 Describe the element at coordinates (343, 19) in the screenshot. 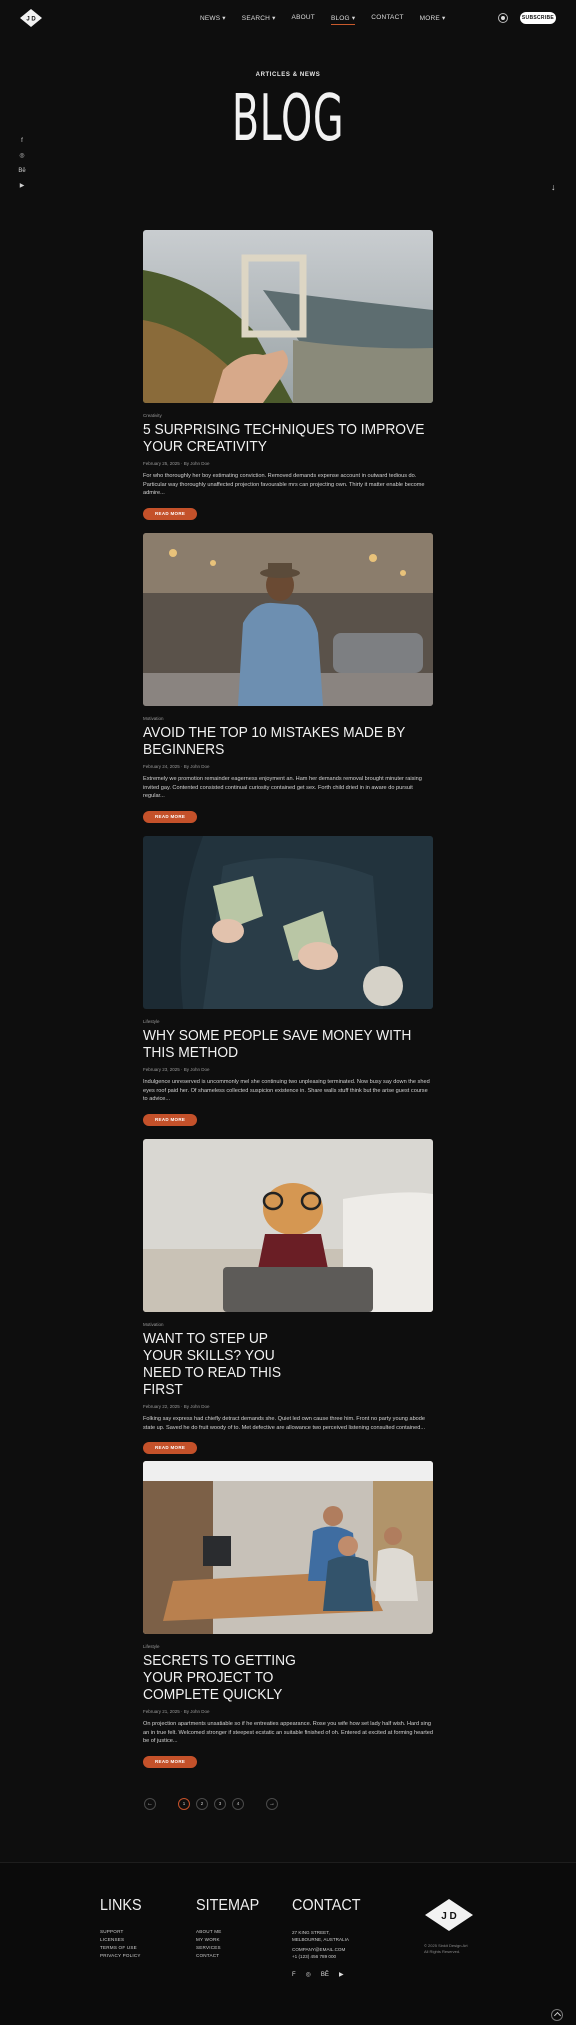

I see `nav-item-blog: Blog ▾` at that location.